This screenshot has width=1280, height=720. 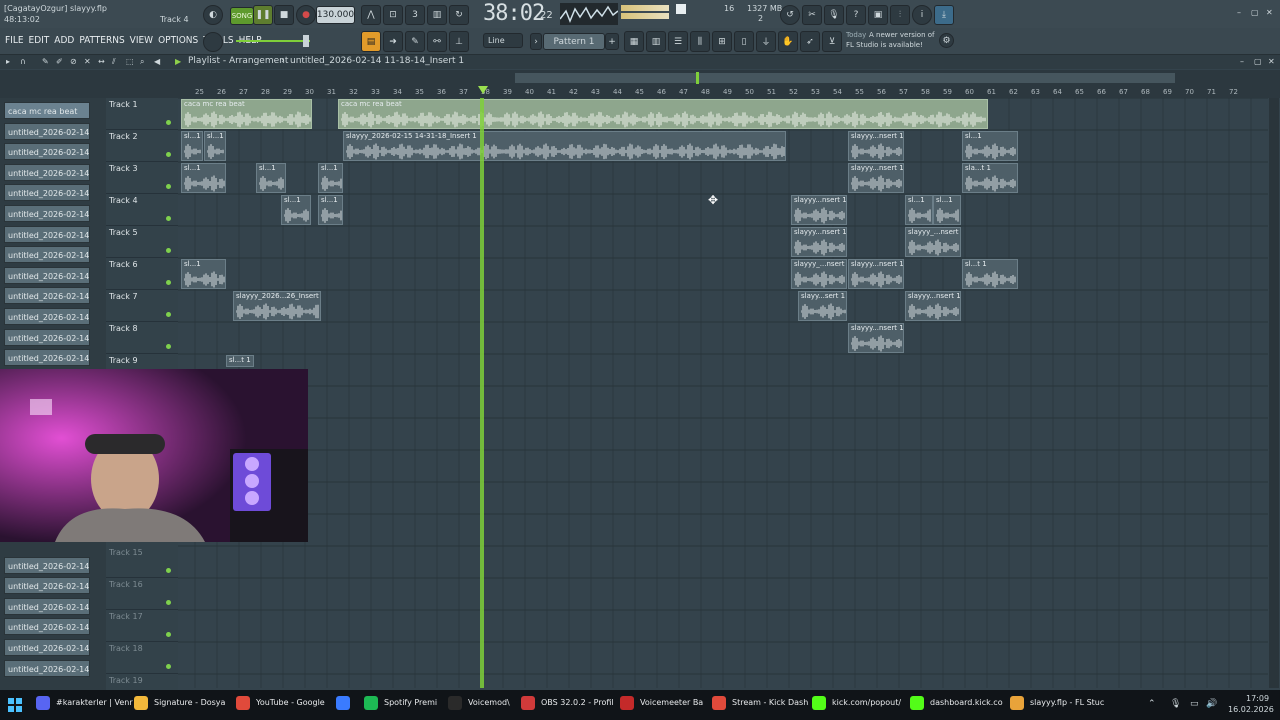 What do you see at coordinates (8, 61) in the screenshot?
I see `menu-arrow-icon: ▸` at bounding box center [8, 61].